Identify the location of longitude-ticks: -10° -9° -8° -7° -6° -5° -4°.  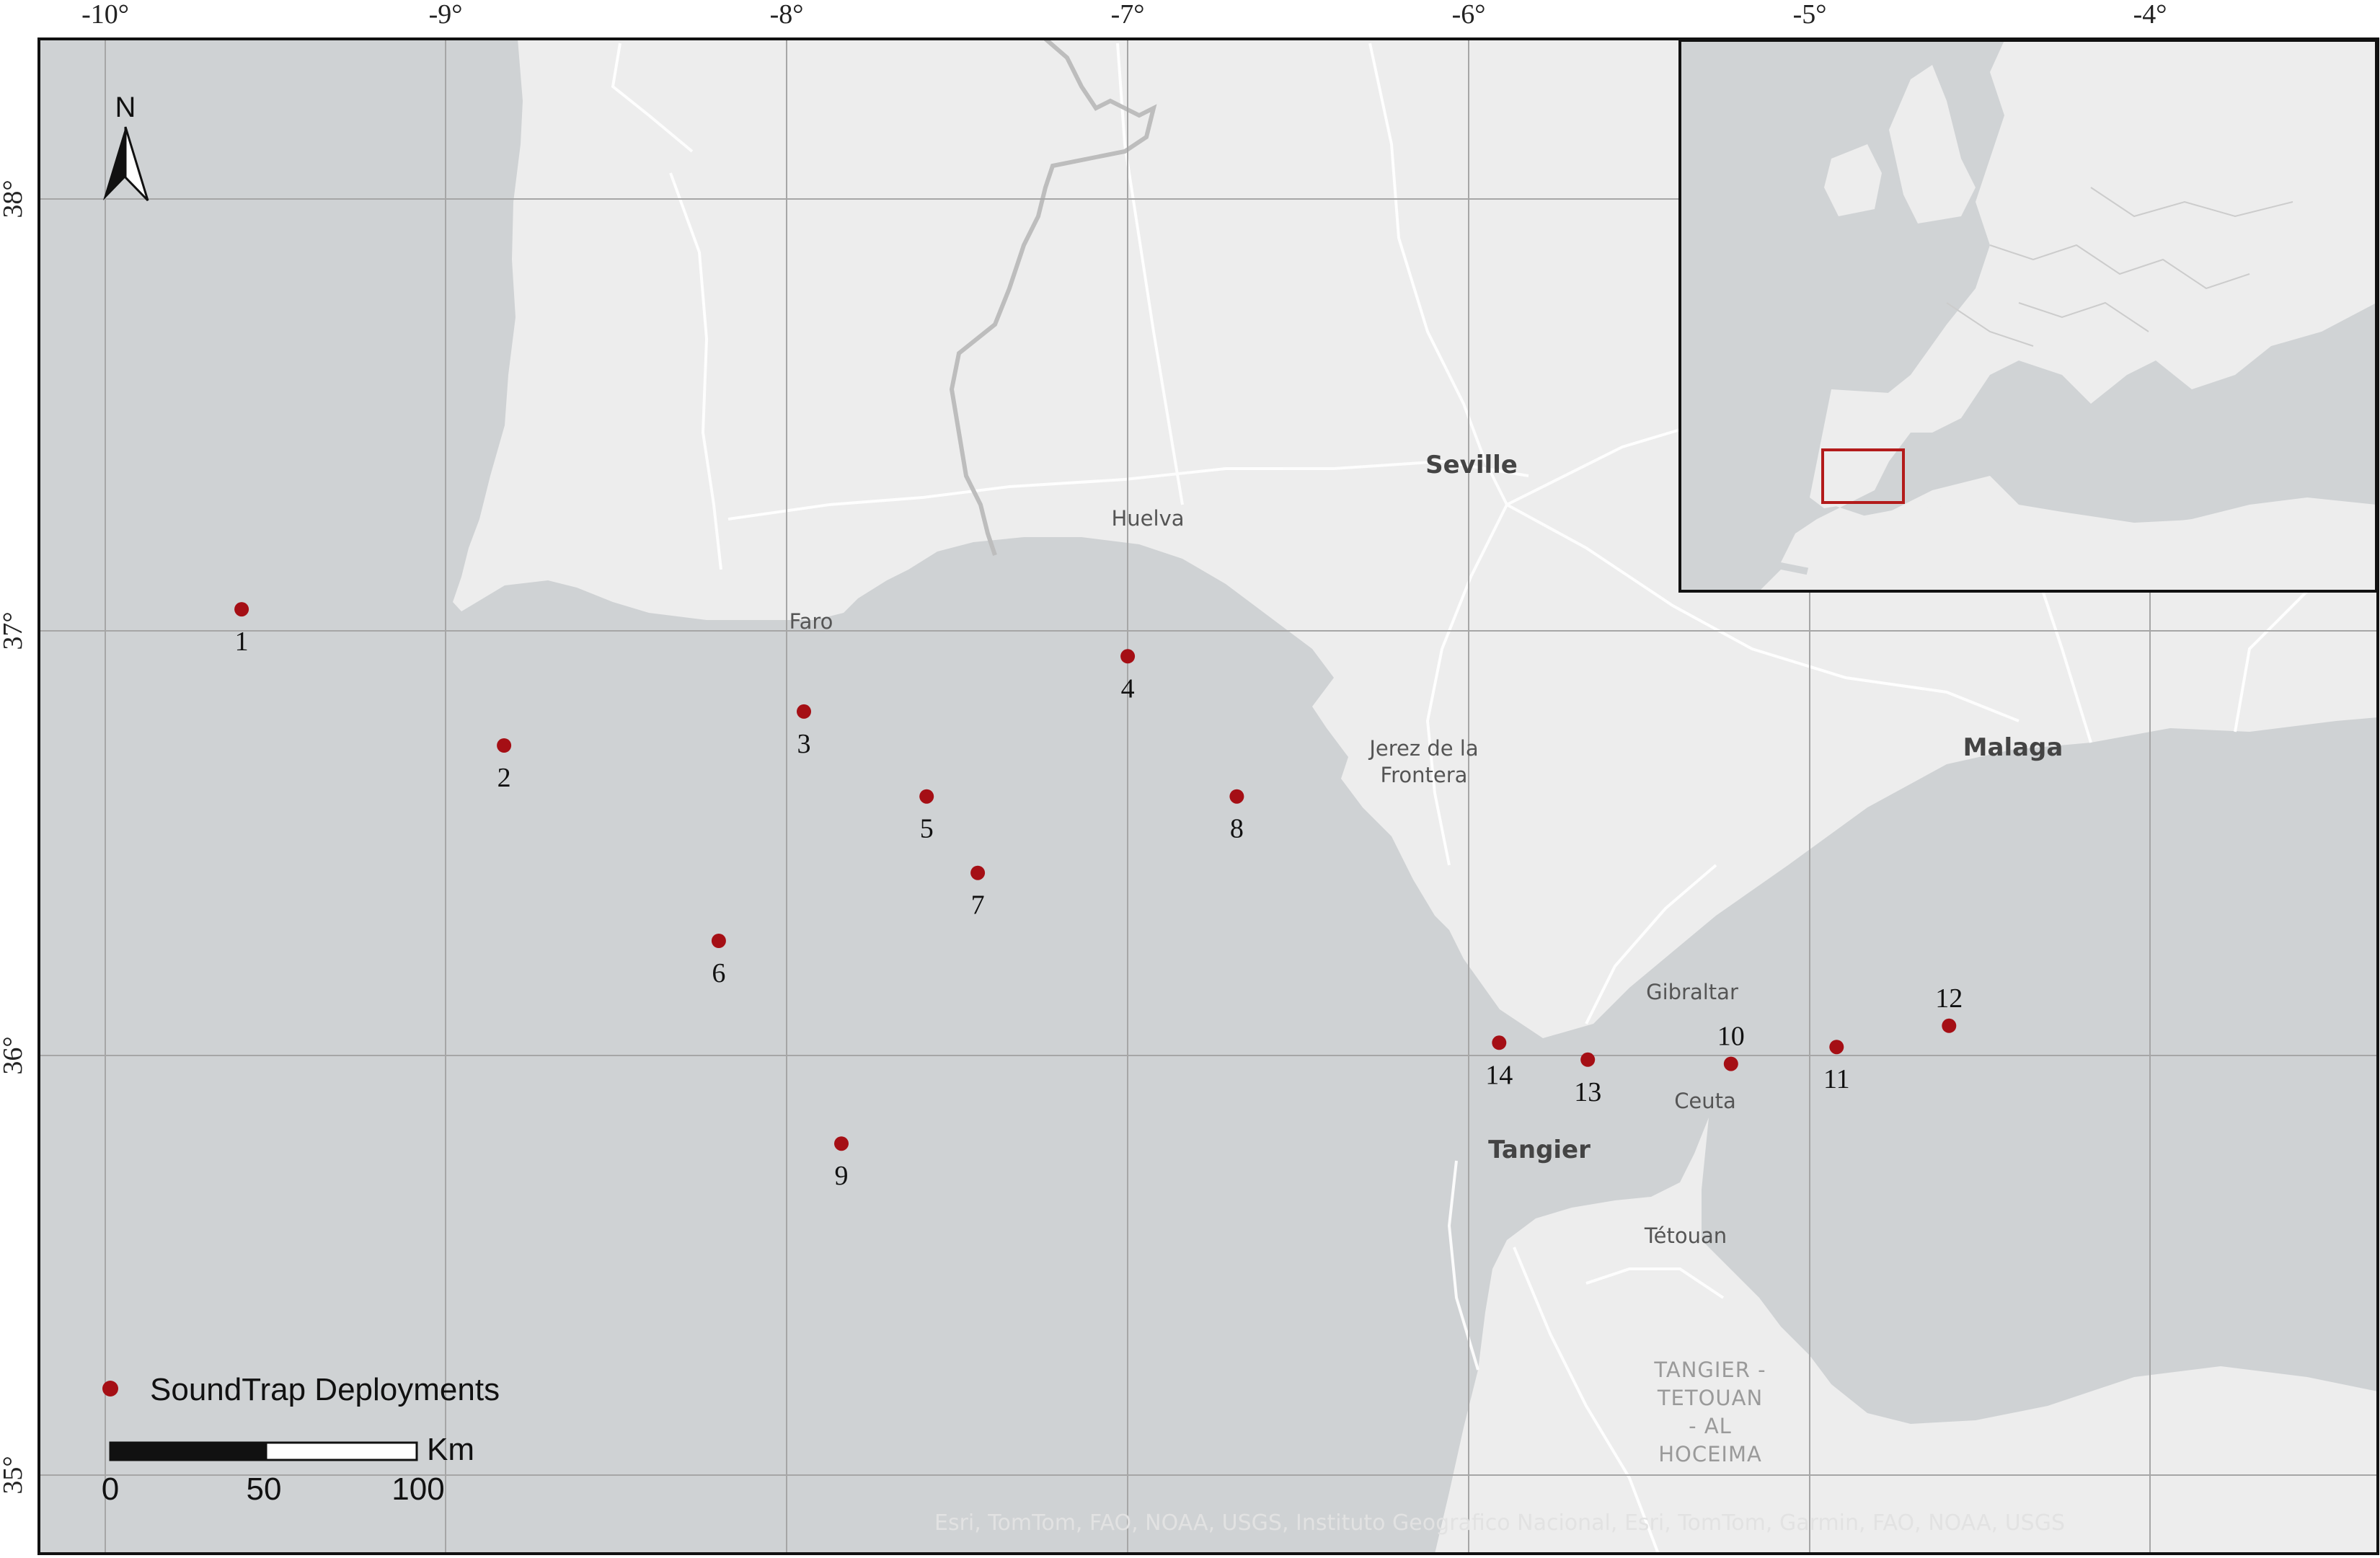
(1124, 15).